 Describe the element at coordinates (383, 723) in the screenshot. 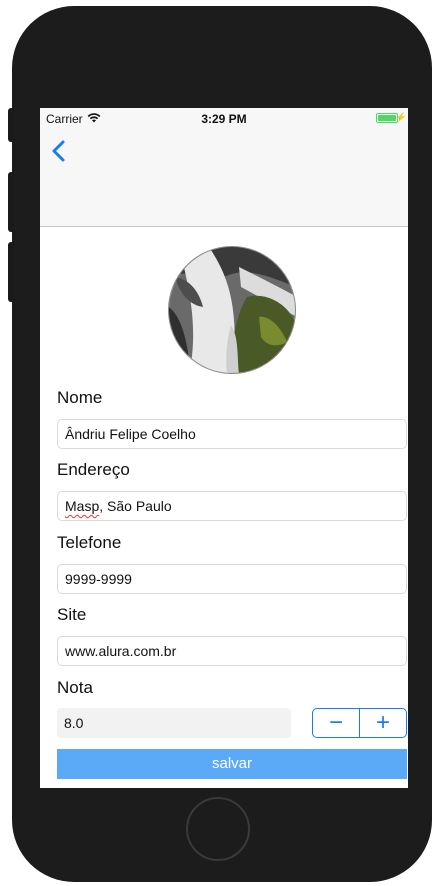

I see `stepper-increment-button: +` at that location.